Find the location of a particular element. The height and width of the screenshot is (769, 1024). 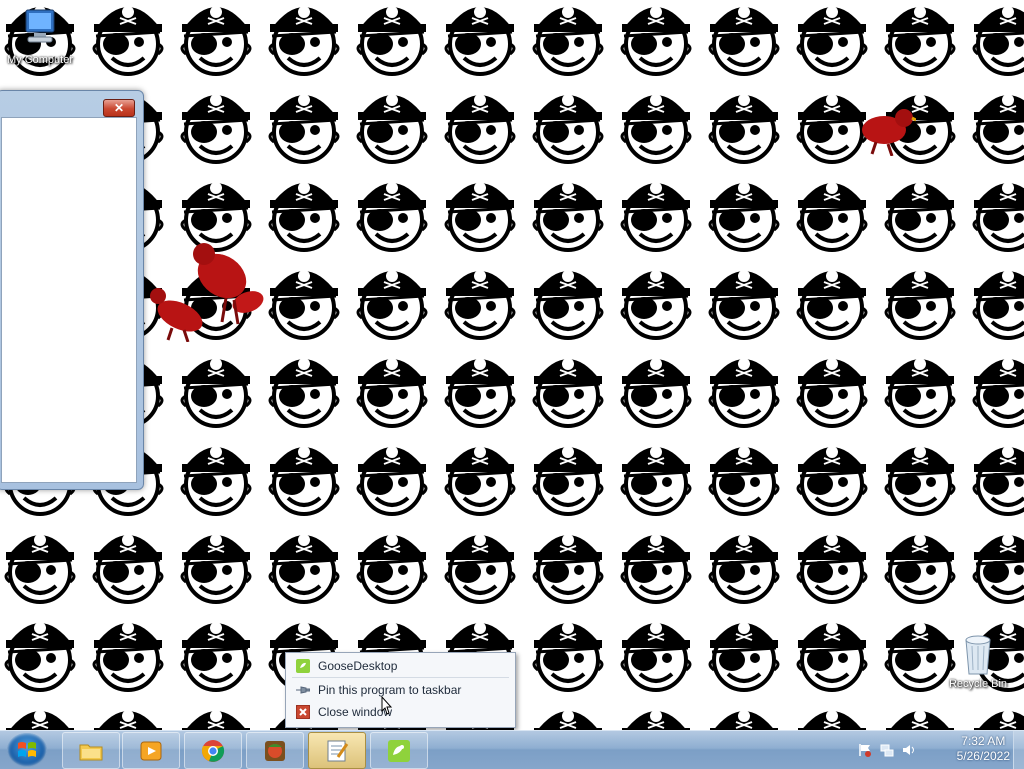

game-app-icon is located at coordinates (275, 751).